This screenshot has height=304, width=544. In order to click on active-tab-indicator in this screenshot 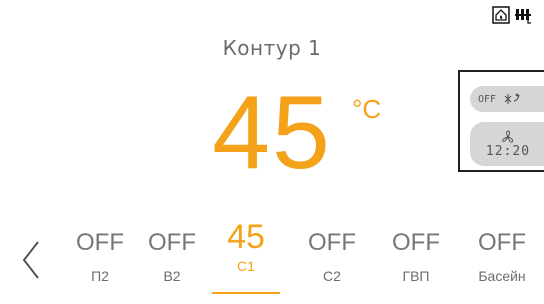, I will do `click(246, 293)`.